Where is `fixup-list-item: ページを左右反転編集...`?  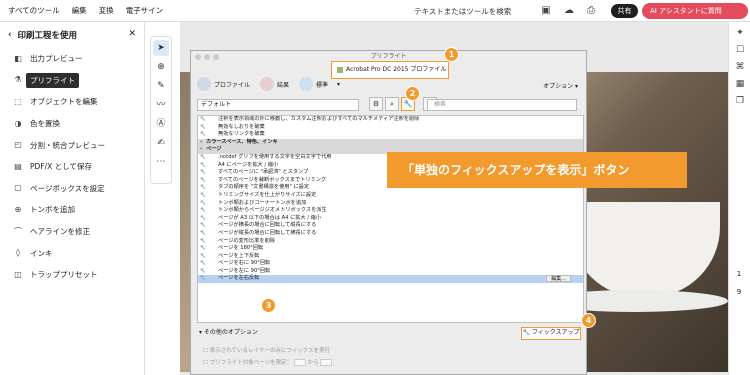
fixup-list-item: ページを左右反転編集... is located at coordinates (390, 279).